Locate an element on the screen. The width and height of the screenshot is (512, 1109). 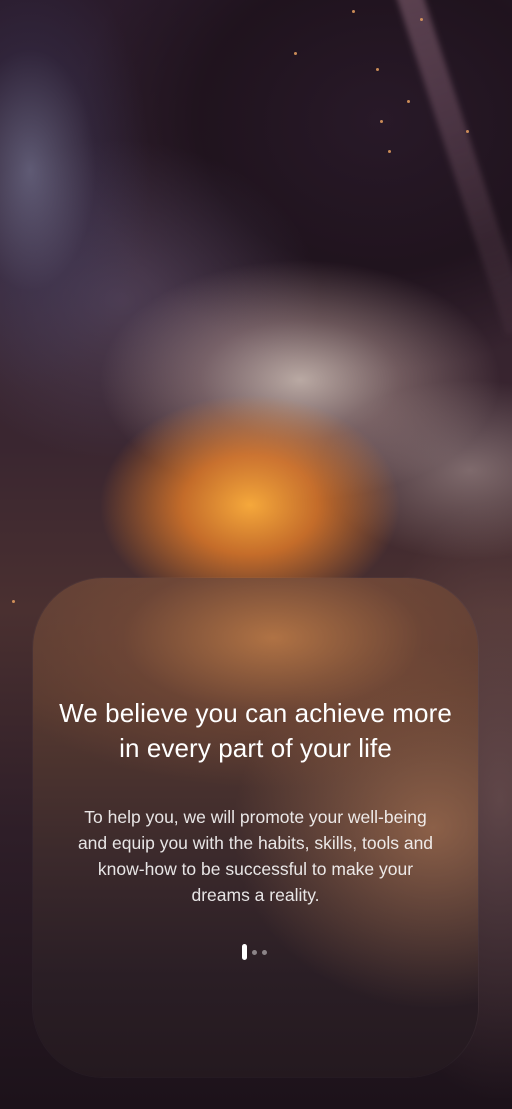
background-light-streak is located at coordinates (453, 168).